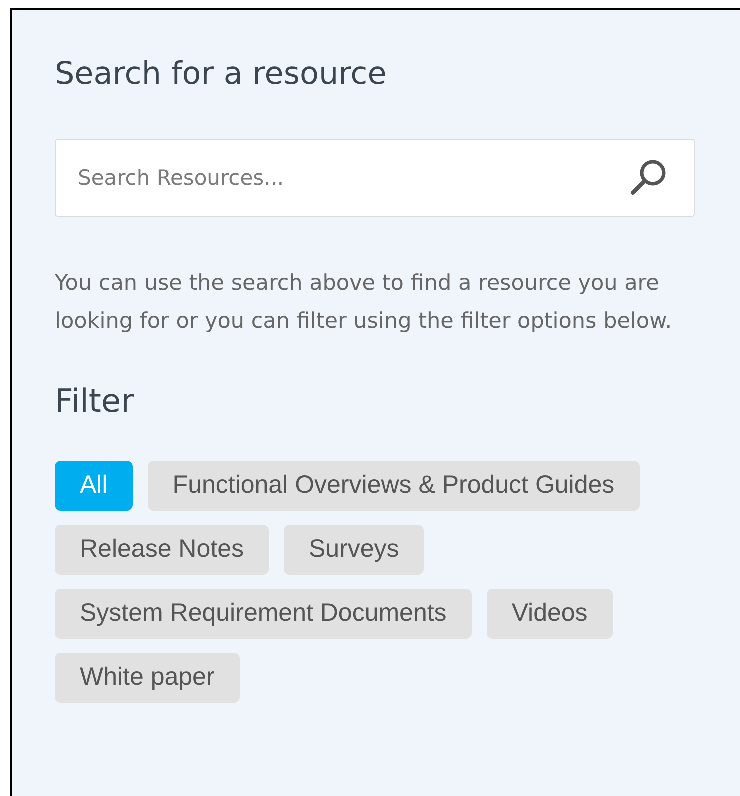 The width and height of the screenshot is (740, 796). What do you see at coordinates (221, 74) in the screenshot?
I see `panel-title: Search for a resource` at bounding box center [221, 74].